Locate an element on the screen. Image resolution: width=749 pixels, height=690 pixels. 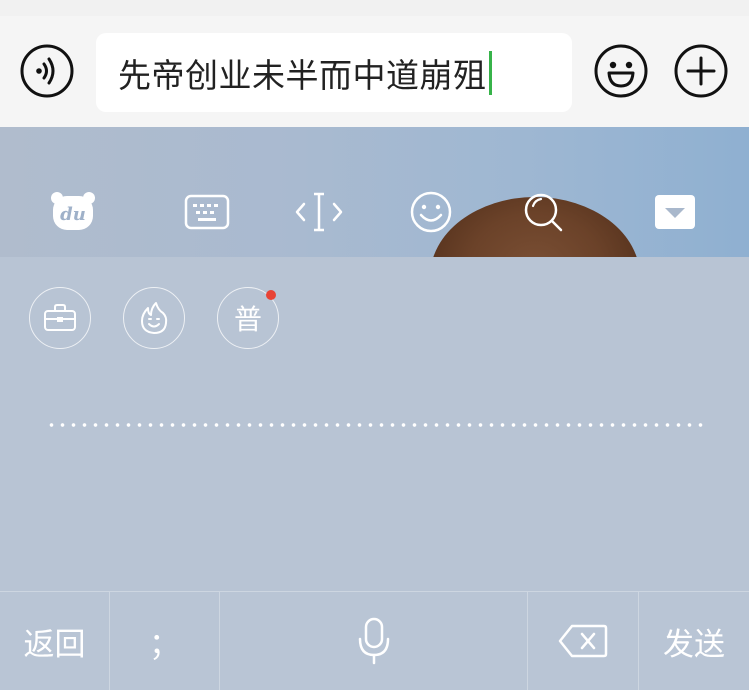
putonghua-label: 普 is located at coordinates (247, 319).